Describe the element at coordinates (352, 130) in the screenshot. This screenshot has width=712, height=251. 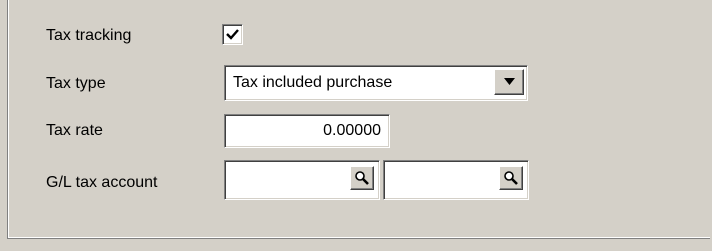
I see `tax-rate-value: 0.00000` at that location.